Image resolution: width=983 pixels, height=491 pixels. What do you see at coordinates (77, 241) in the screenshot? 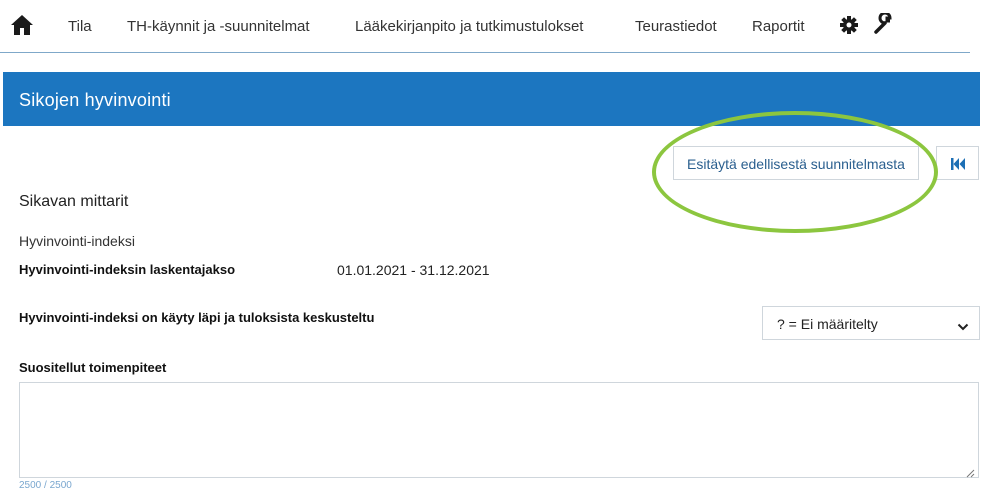
I see `subsection-title: Hyvinvointi-indeksi` at bounding box center [77, 241].